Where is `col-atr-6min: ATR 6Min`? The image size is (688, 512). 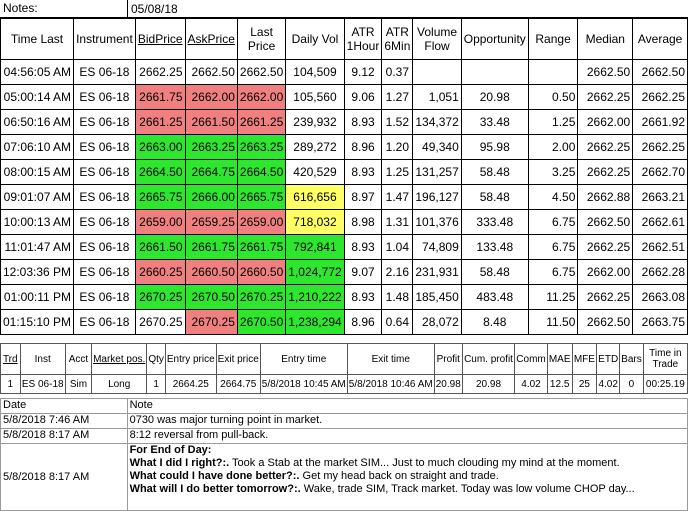
col-atr-6min: ATR 6Min is located at coordinates (397, 39).